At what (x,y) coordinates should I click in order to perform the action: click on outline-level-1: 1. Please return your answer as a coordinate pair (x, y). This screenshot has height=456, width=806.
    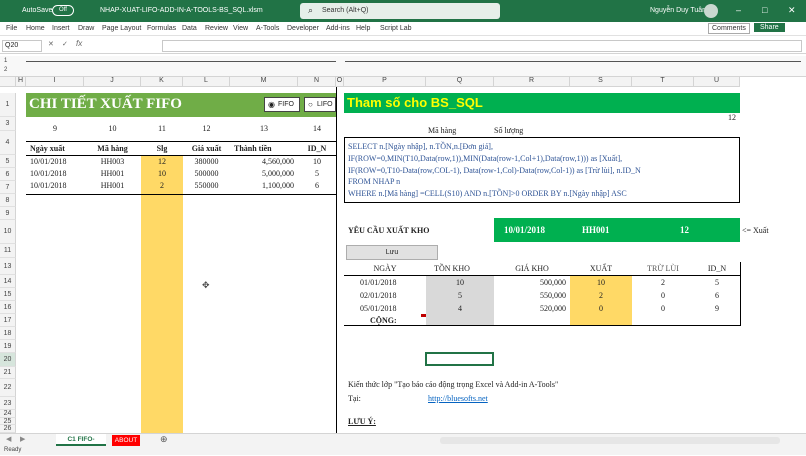
    Looking at the image, I should click on (5, 61).